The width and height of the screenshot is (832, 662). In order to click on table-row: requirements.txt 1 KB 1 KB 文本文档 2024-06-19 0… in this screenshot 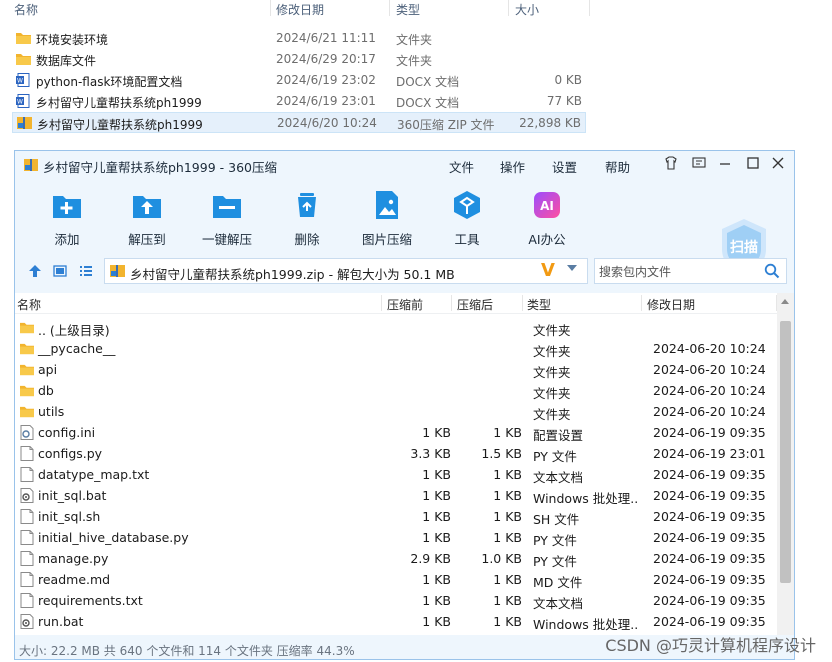, I will do `click(396, 600)`.